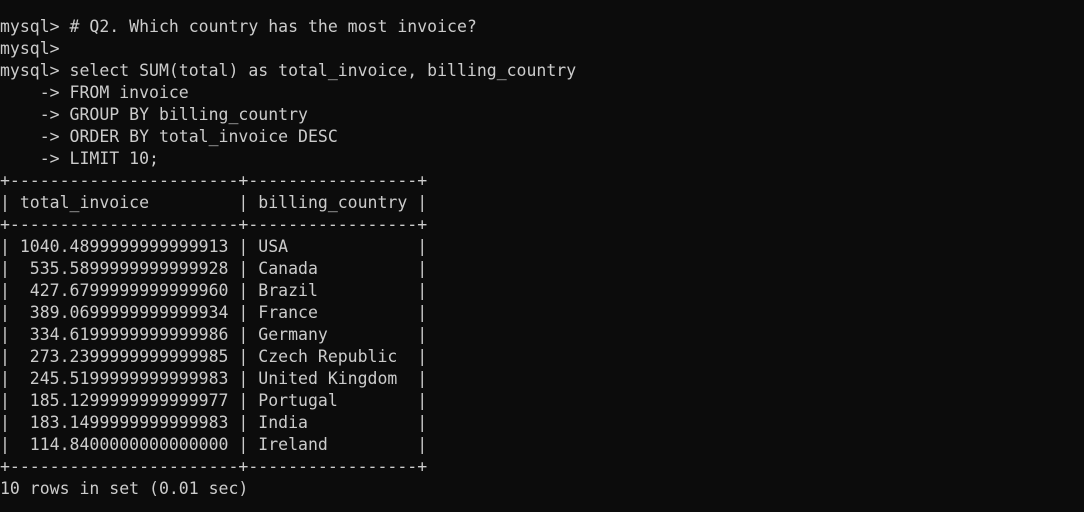 This screenshot has width=1084, height=512. What do you see at coordinates (214, 290) in the screenshot?
I see `table-row: | 427.6799999999999960 | Brazil |` at bounding box center [214, 290].